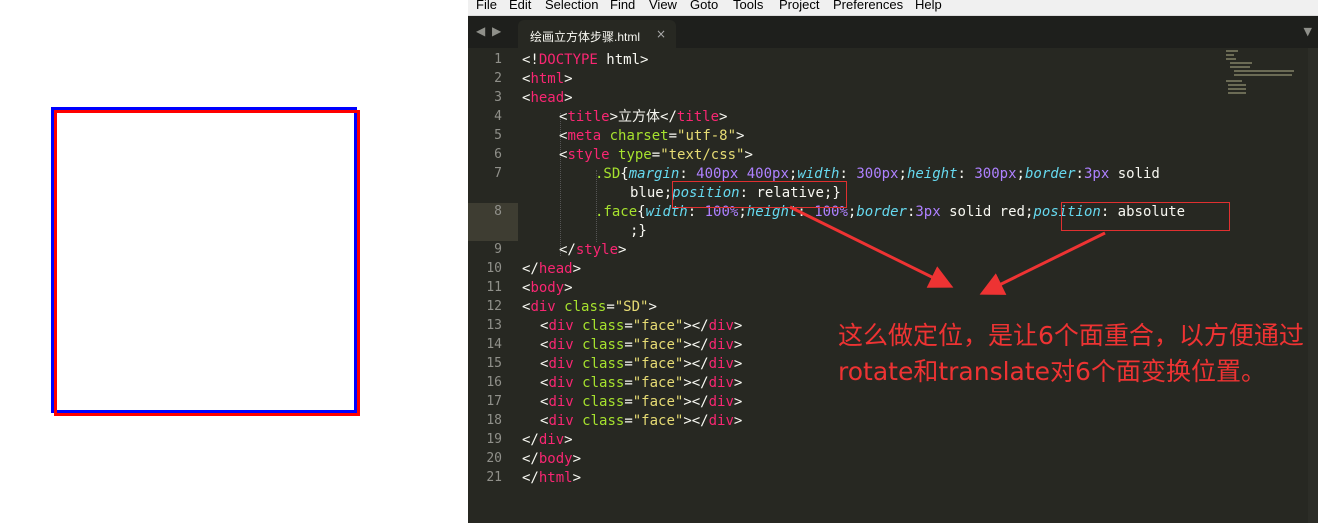  I want to click on vertical-scrollbar, so click(1313, 285).